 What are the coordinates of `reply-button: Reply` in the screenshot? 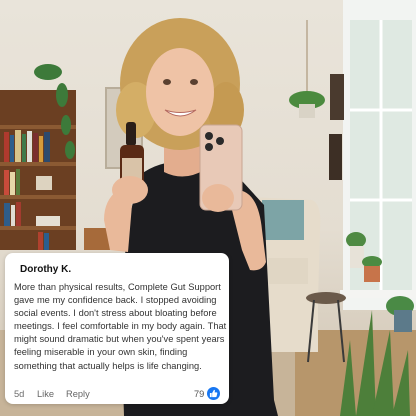 It's located at (78, 394).